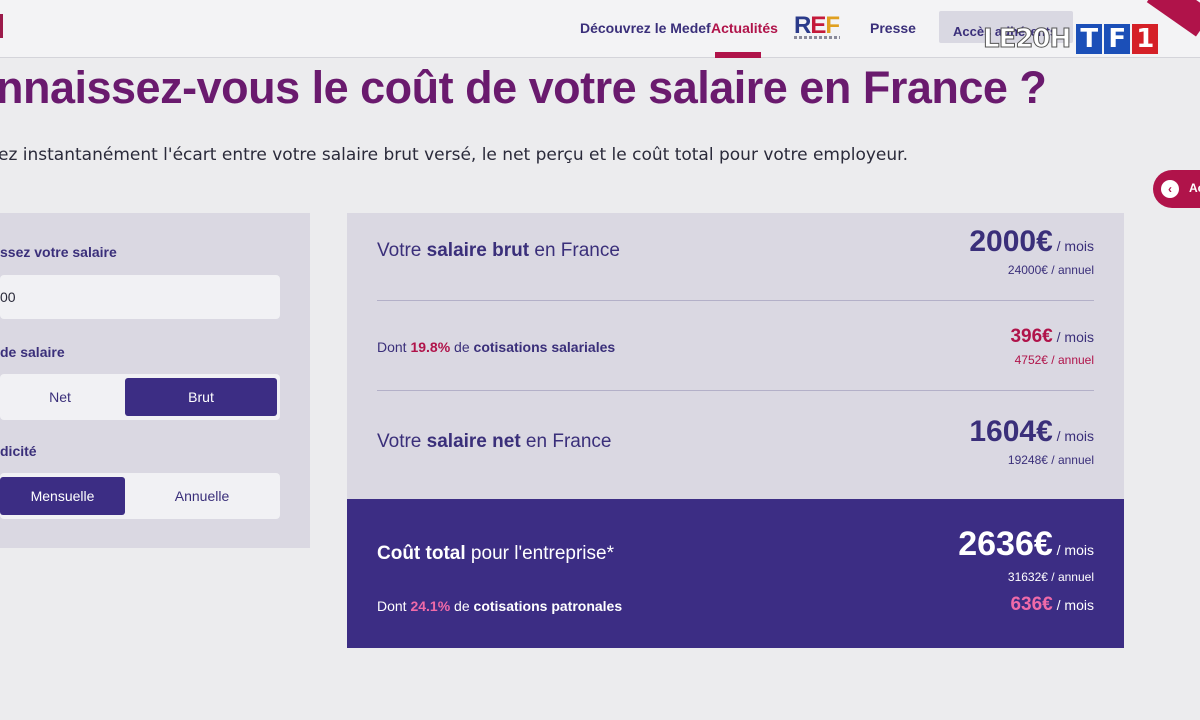 This screenshot has width=1200, height=720. What do you see at coordinates (1052, 336) in the screenshot?
I see `employee-contributions-monthly: 396€ / mois` at bounding box center [1052, 336].